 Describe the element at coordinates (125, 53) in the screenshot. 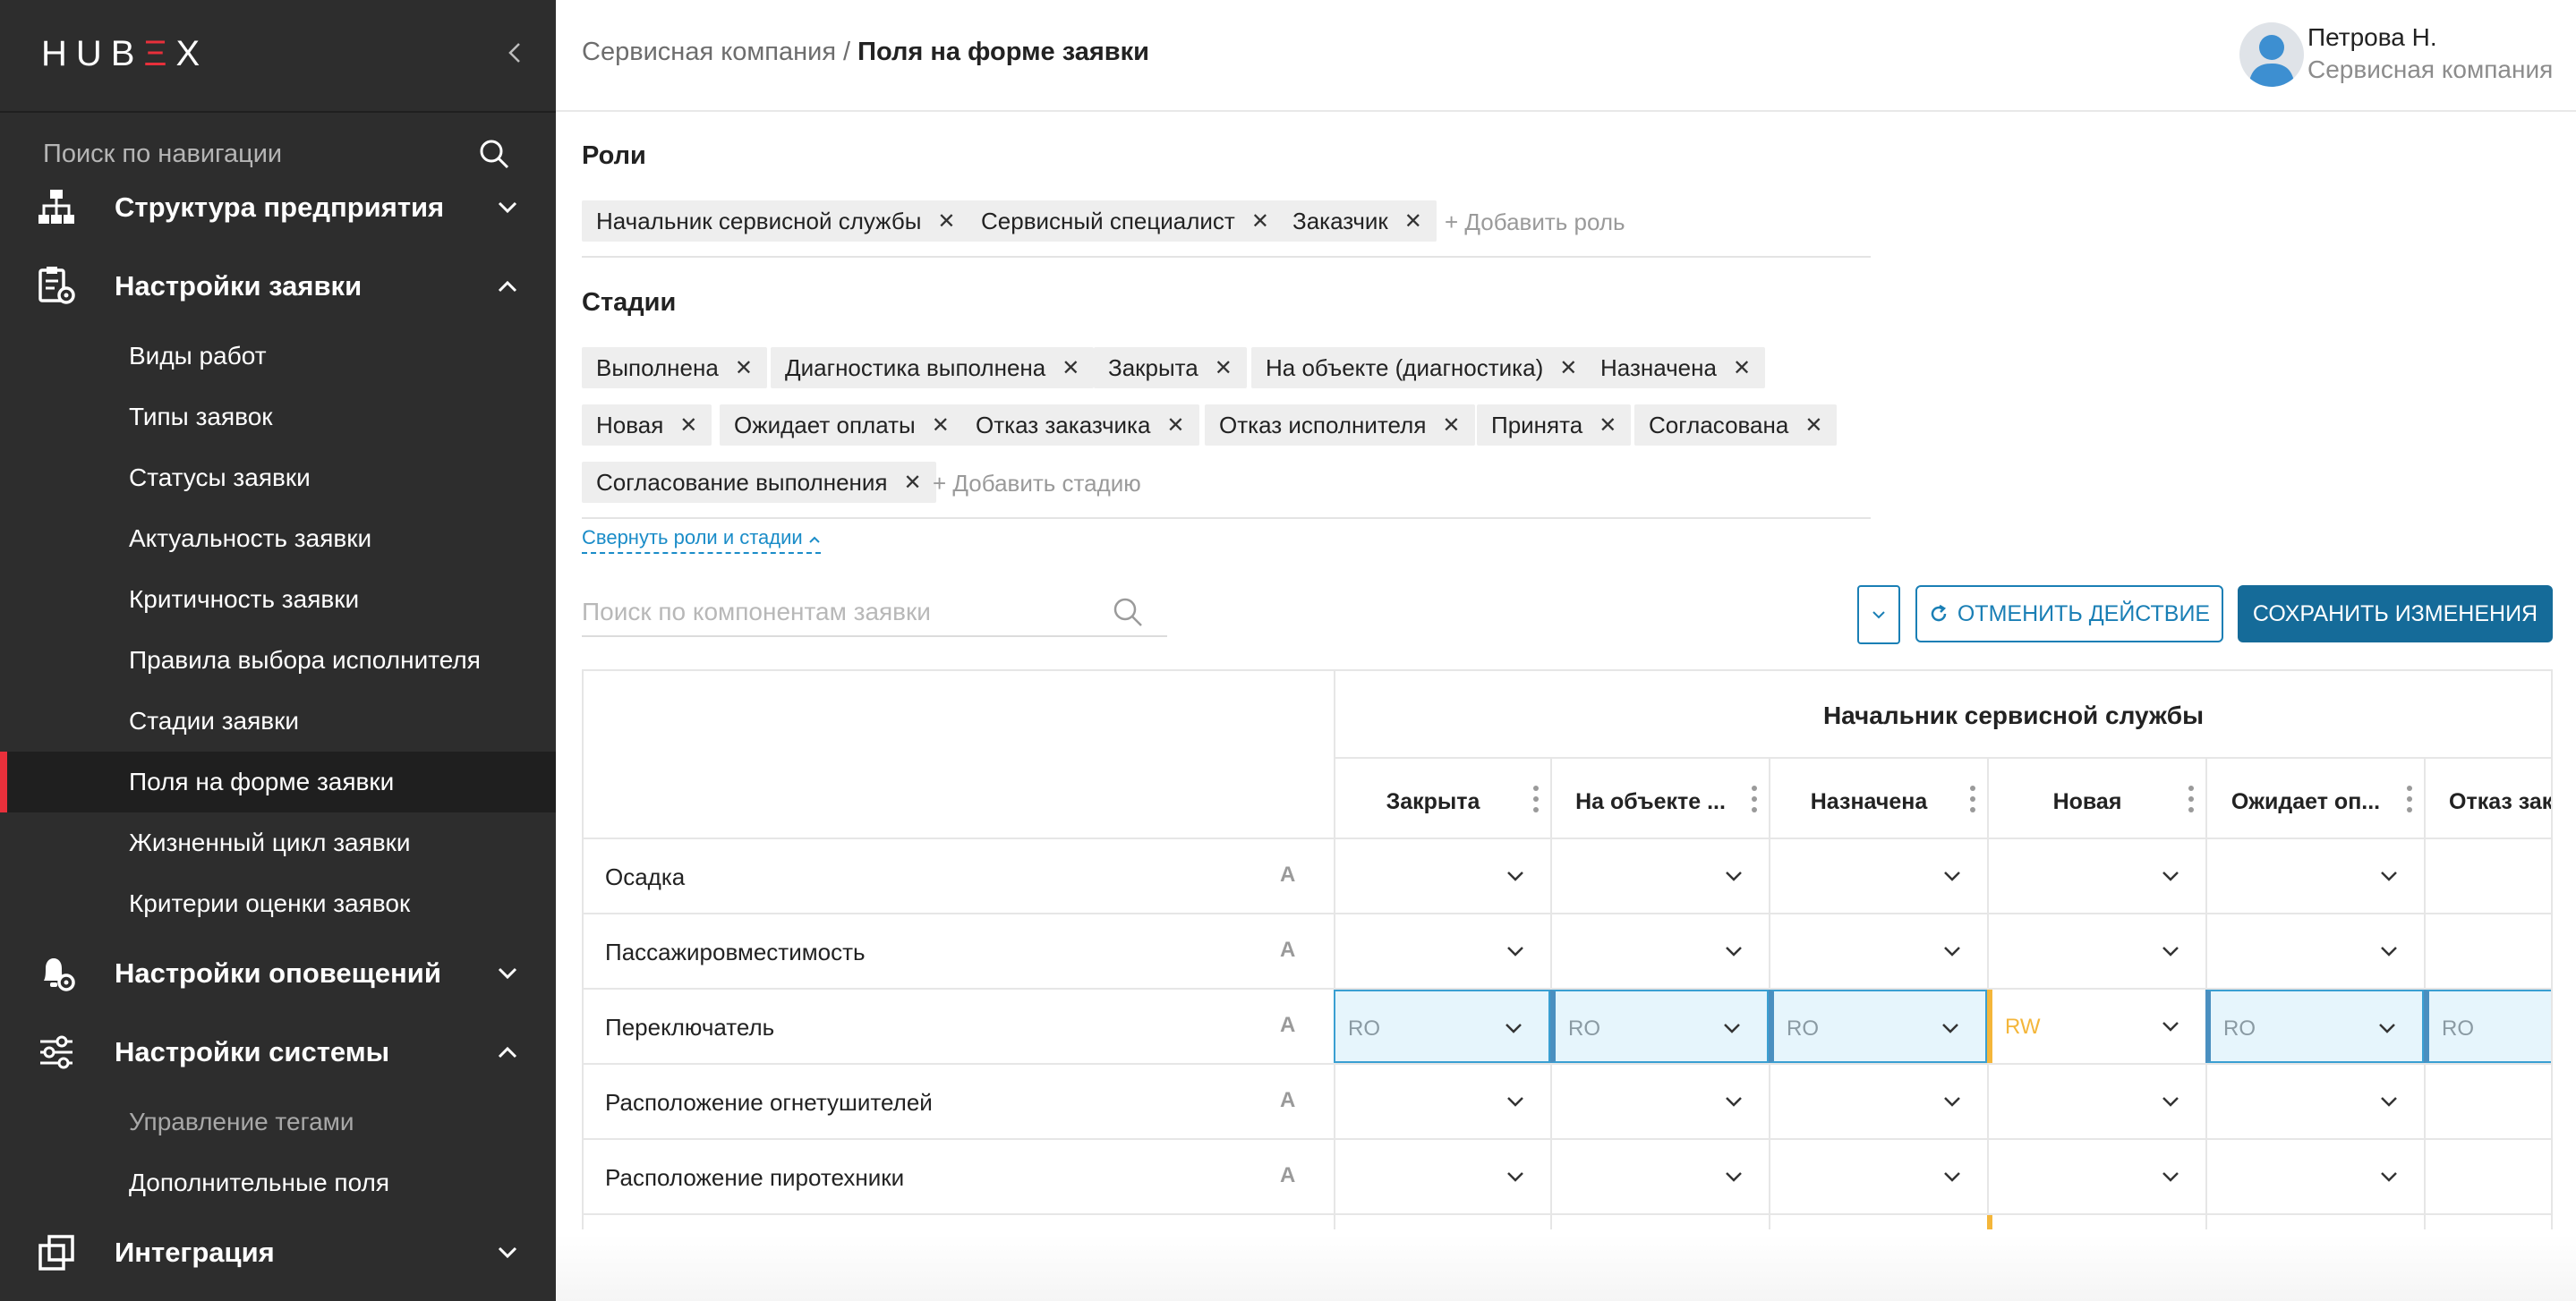

I see `hubex-logo: HUB Ξ X` at that location.